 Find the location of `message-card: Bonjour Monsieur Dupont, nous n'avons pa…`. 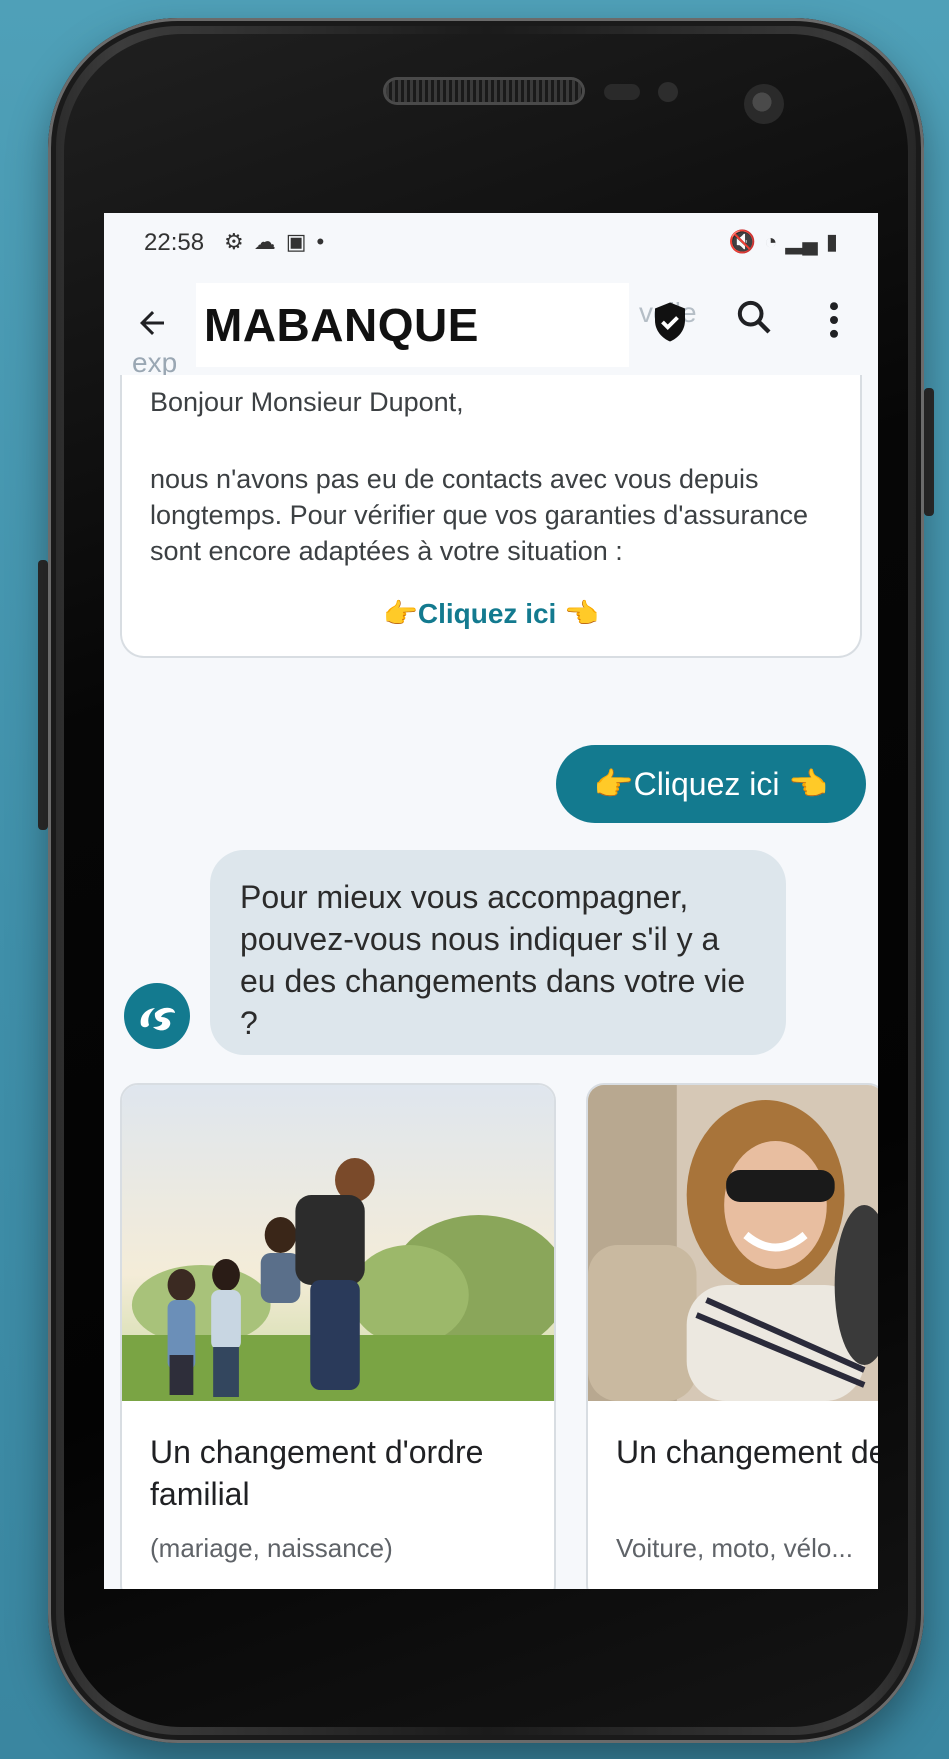

message-card: Bonjour Monsieur Dupont, nous n'avons pa… is located at coordinates (491, 516).